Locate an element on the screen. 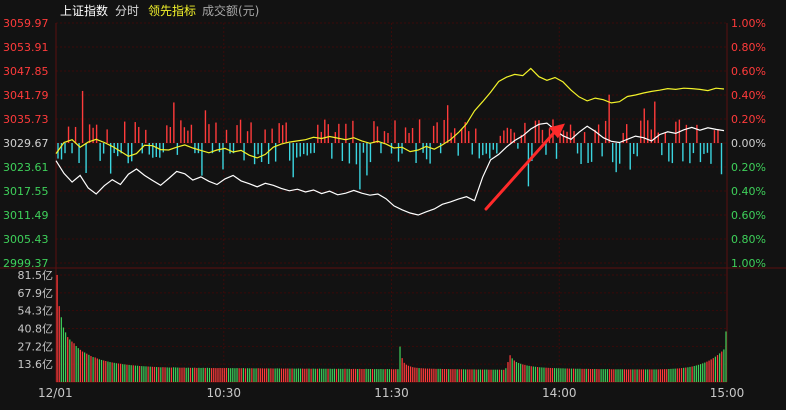 The image size is (786, 410). price-tick-label: 3017.55 is located at coordinates (26, 191).